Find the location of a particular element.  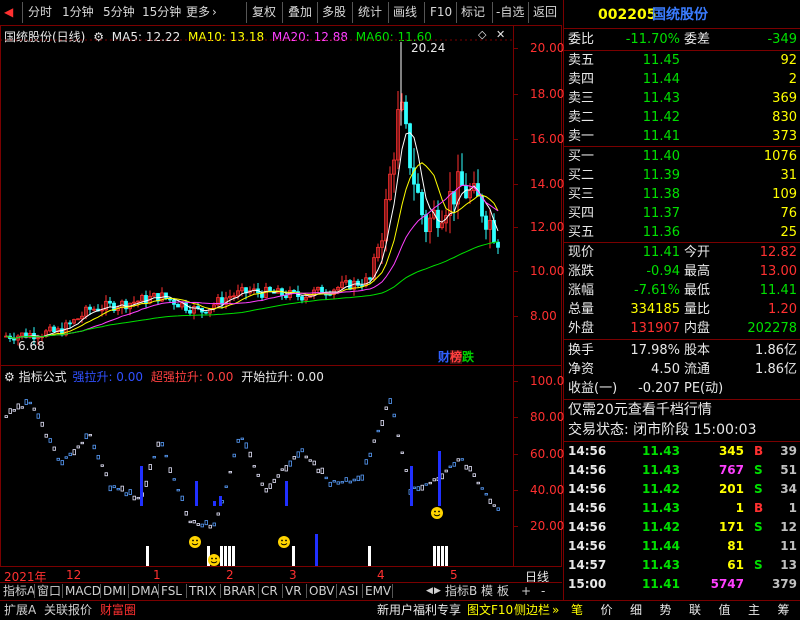

indicator-right-tab: + is located at coordinates (526, 591).